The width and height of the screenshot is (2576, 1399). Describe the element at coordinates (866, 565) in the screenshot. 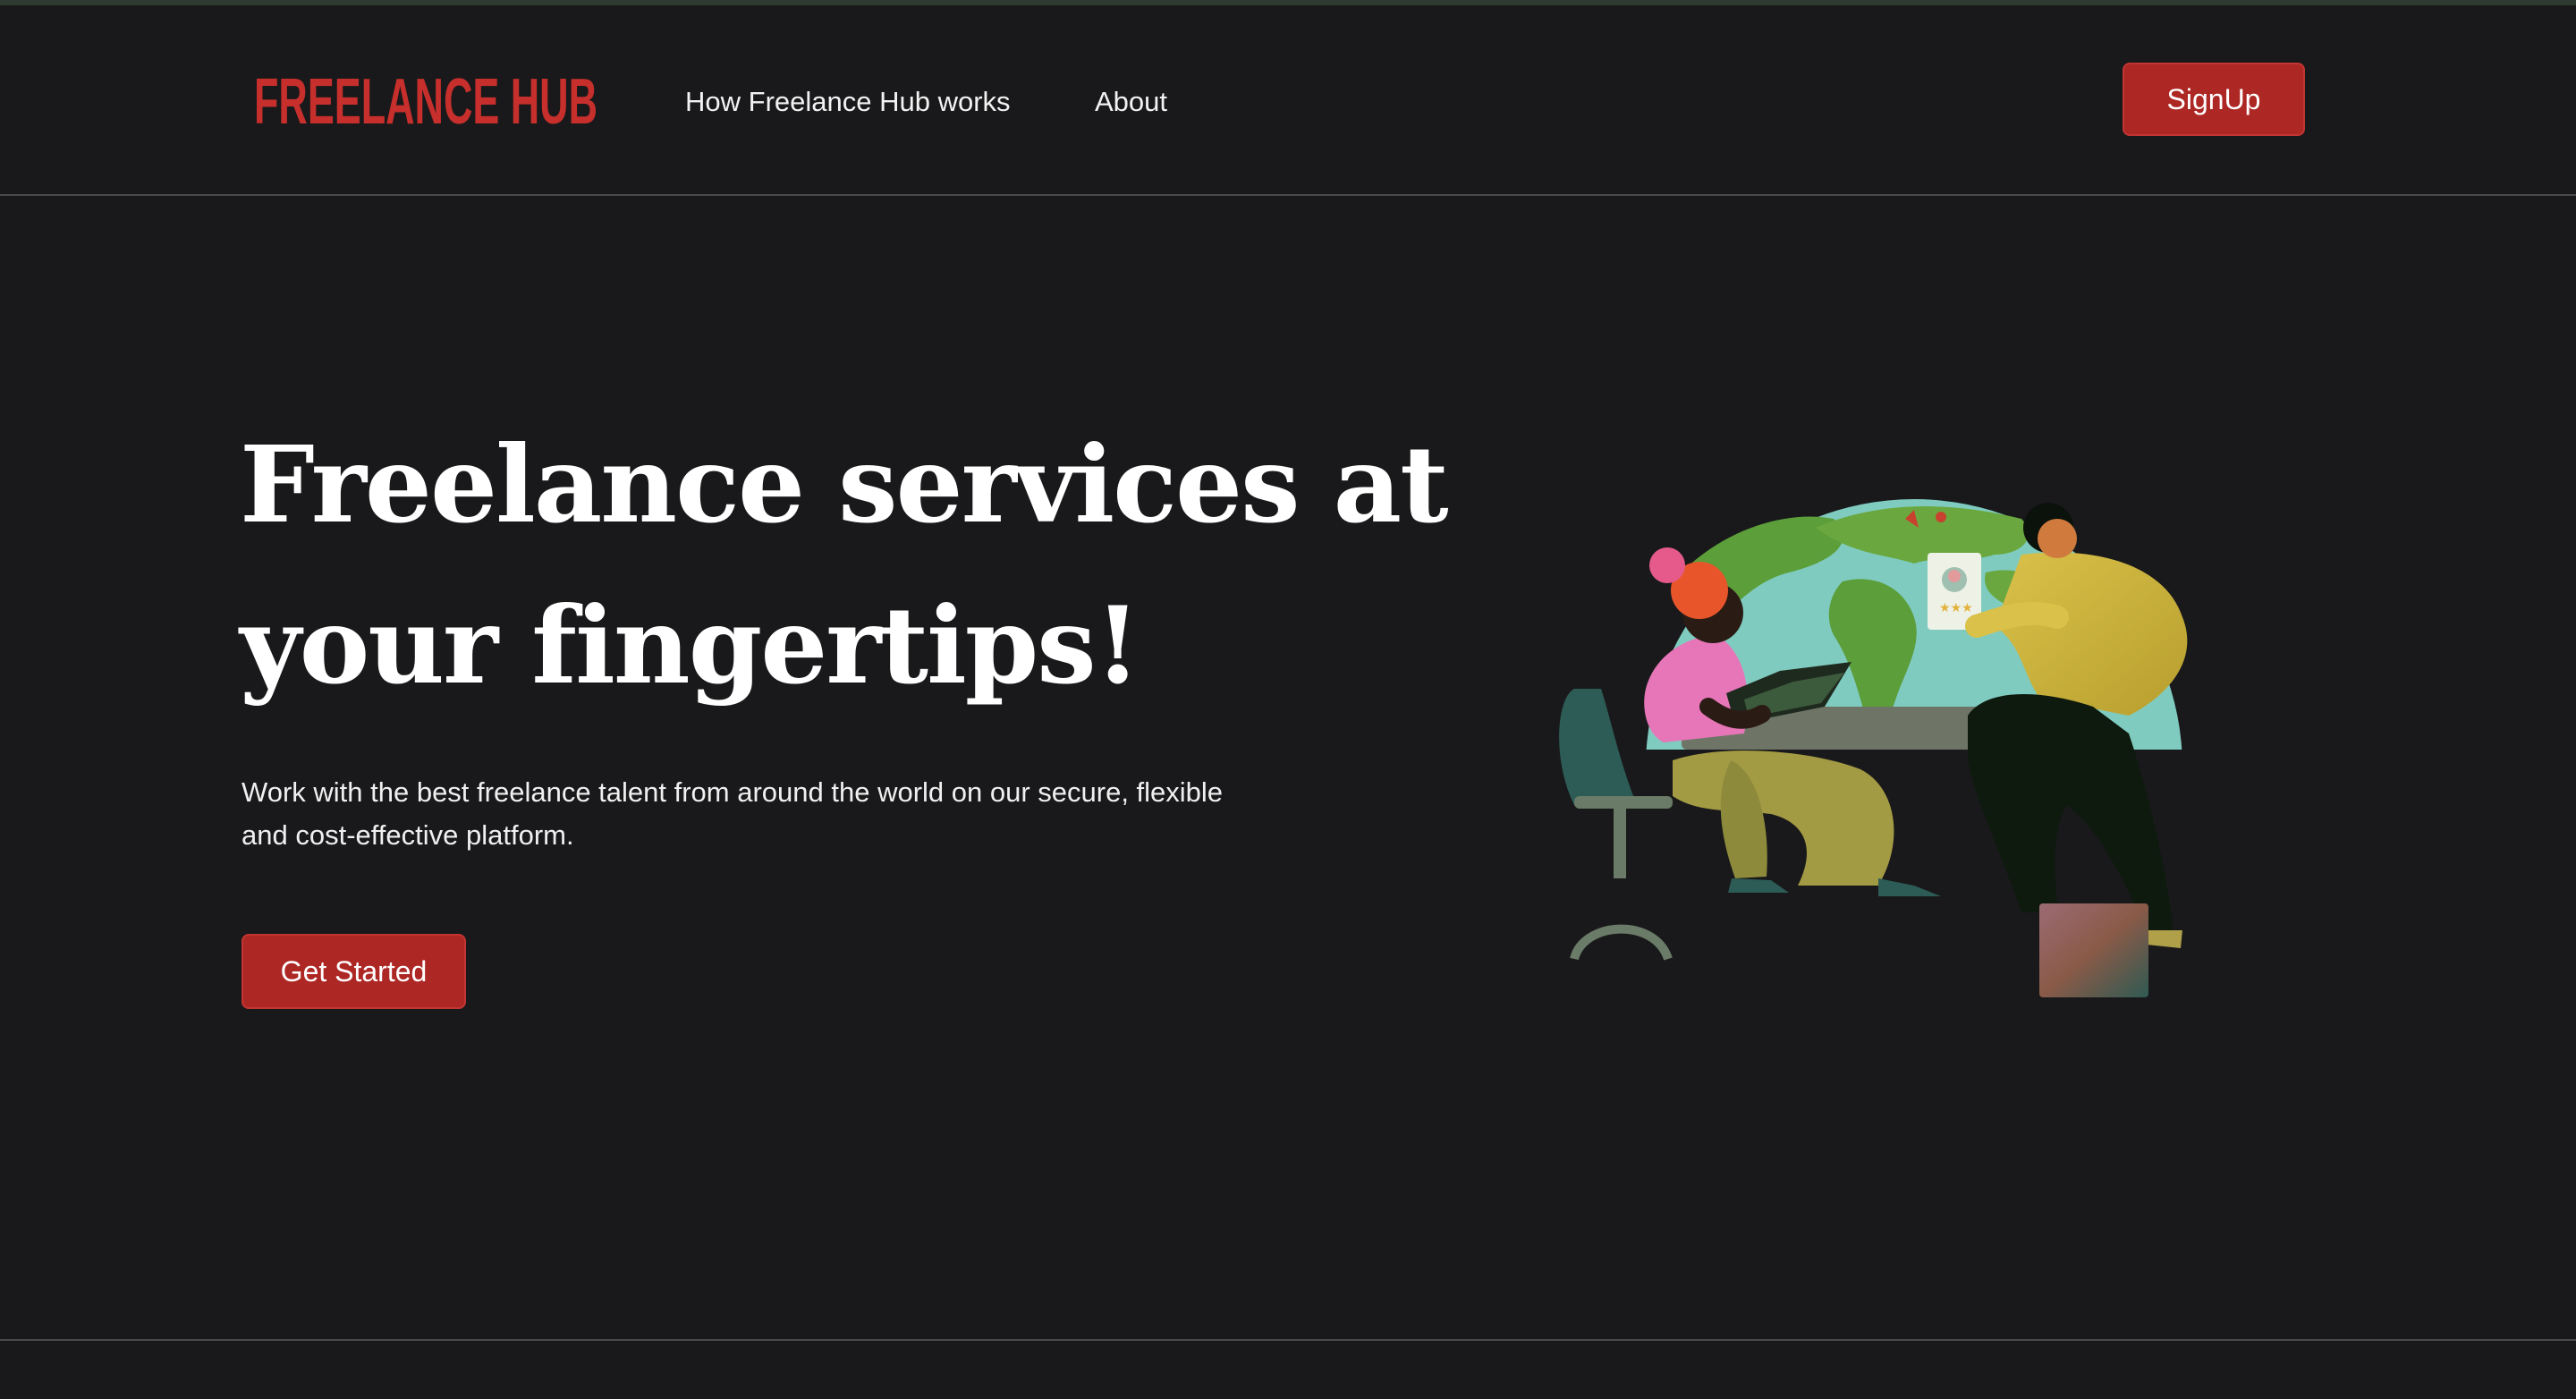

I see `hero-title: Freelance services at your fingertips!` at that location.